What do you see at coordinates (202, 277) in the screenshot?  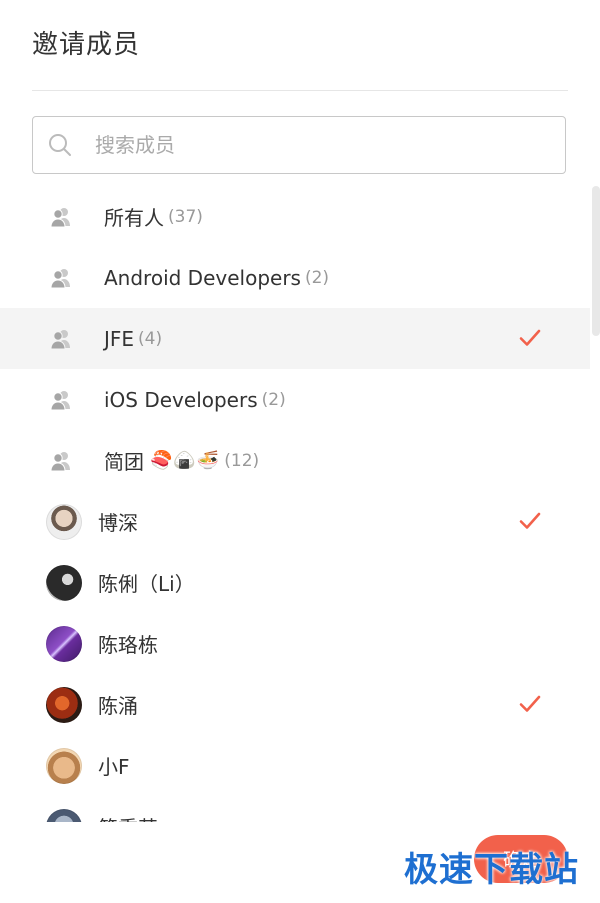 I see `group-name: Android Developers` at bounding box center [202, 277].